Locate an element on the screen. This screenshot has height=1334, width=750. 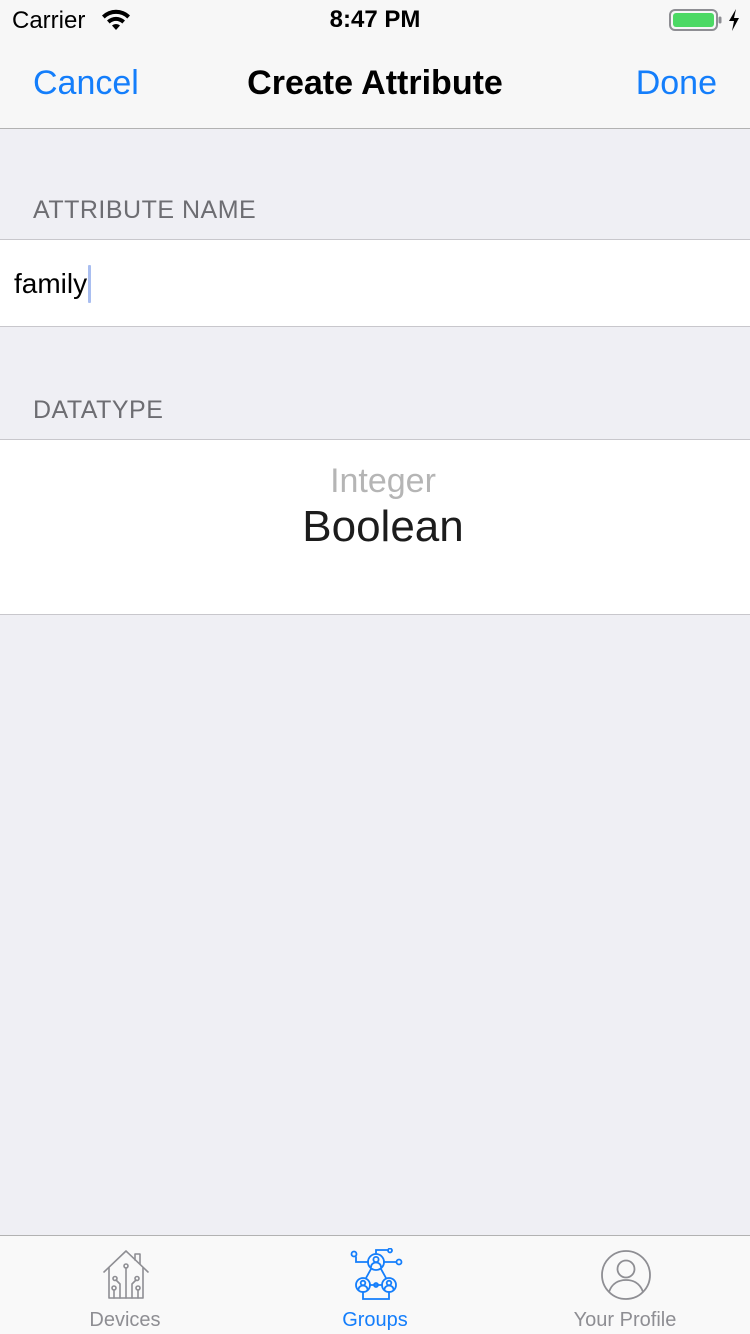
battery-icon is located at coordinates (695, 20).